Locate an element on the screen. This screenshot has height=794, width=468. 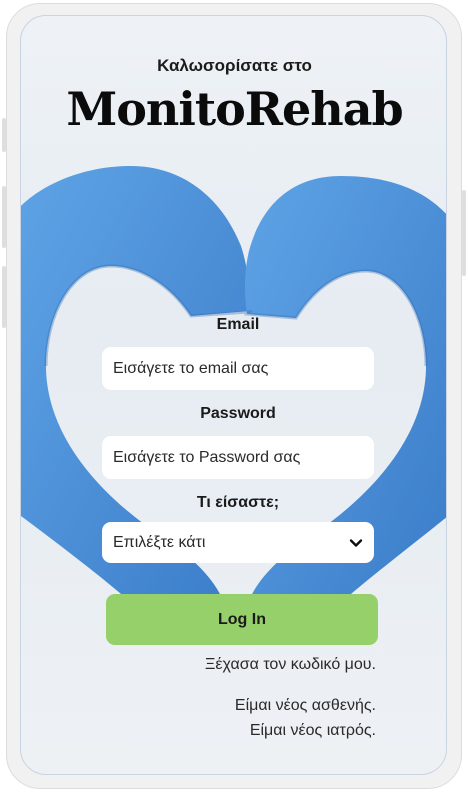
role-select-value: Επιλέξτε κάτι is located at coordinates (159, 542).